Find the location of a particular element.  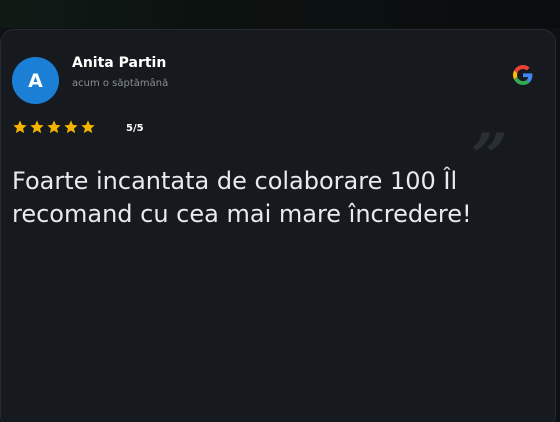

avatar: A is located at coordinates (35, 80).